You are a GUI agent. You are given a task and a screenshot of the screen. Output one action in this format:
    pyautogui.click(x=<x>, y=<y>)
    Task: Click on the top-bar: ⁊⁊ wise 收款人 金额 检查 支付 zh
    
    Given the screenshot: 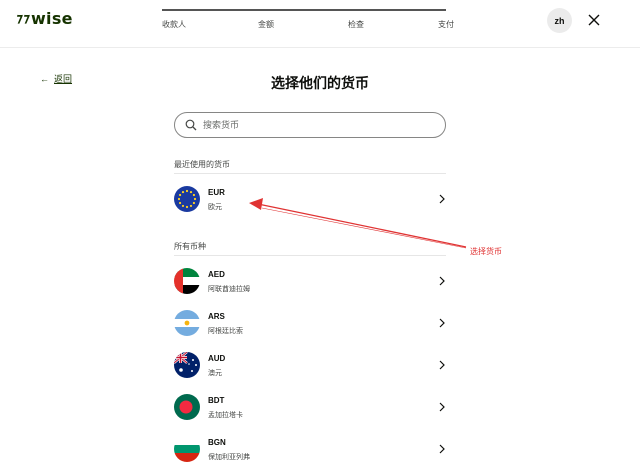 What is the action you would take?
    pyautogui.click(x=320, y=24)
    